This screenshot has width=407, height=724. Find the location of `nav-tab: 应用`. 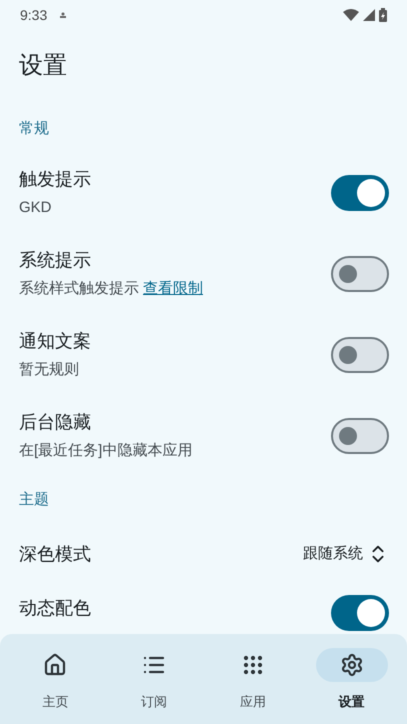

nav-tab: 应用 is located at coordinates (252, 680).